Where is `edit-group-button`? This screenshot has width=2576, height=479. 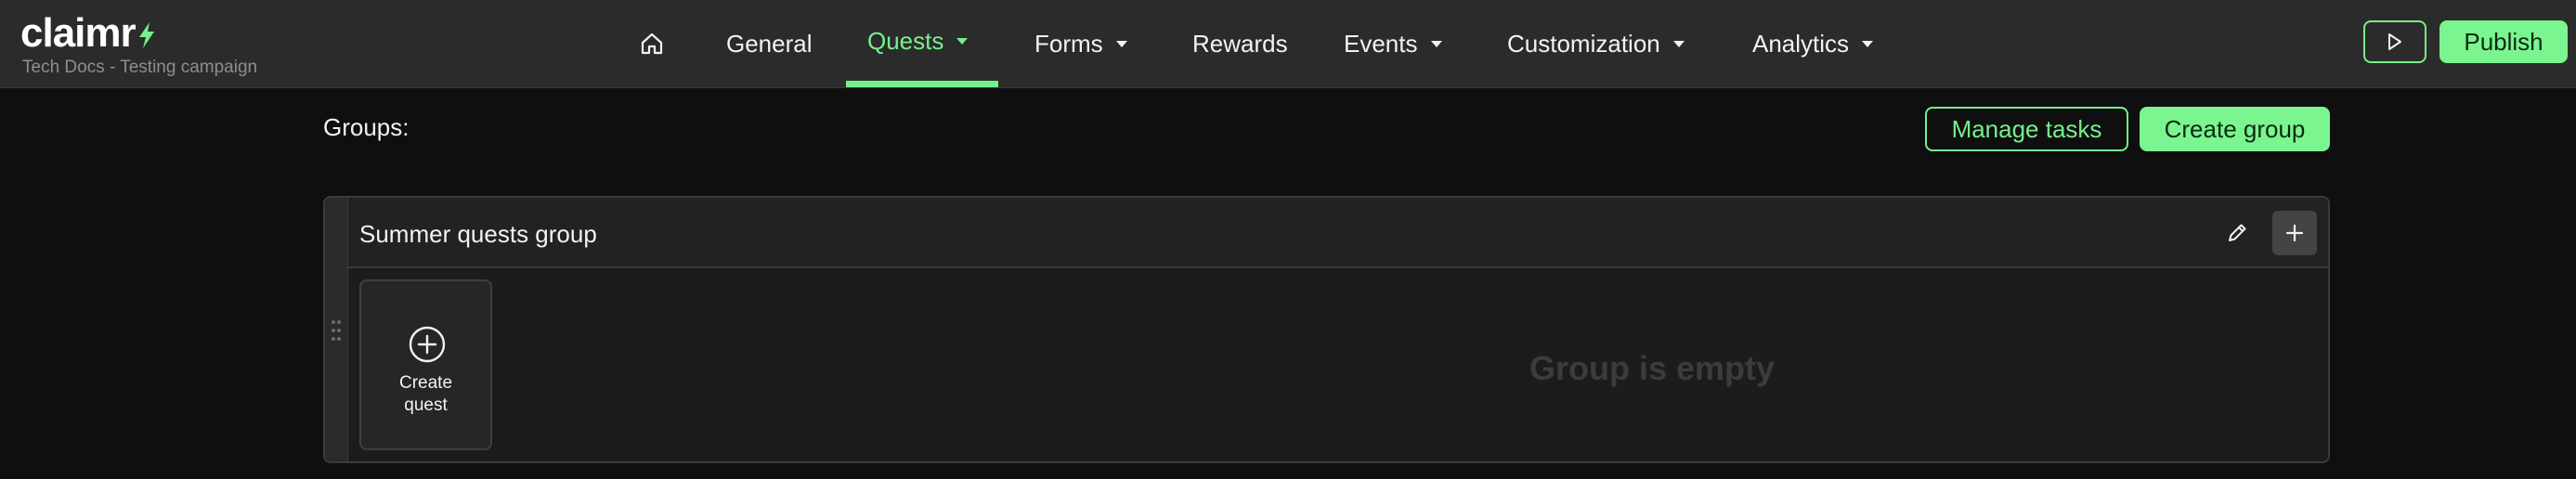
edit-group-button is located at coordinates (2237, 233).